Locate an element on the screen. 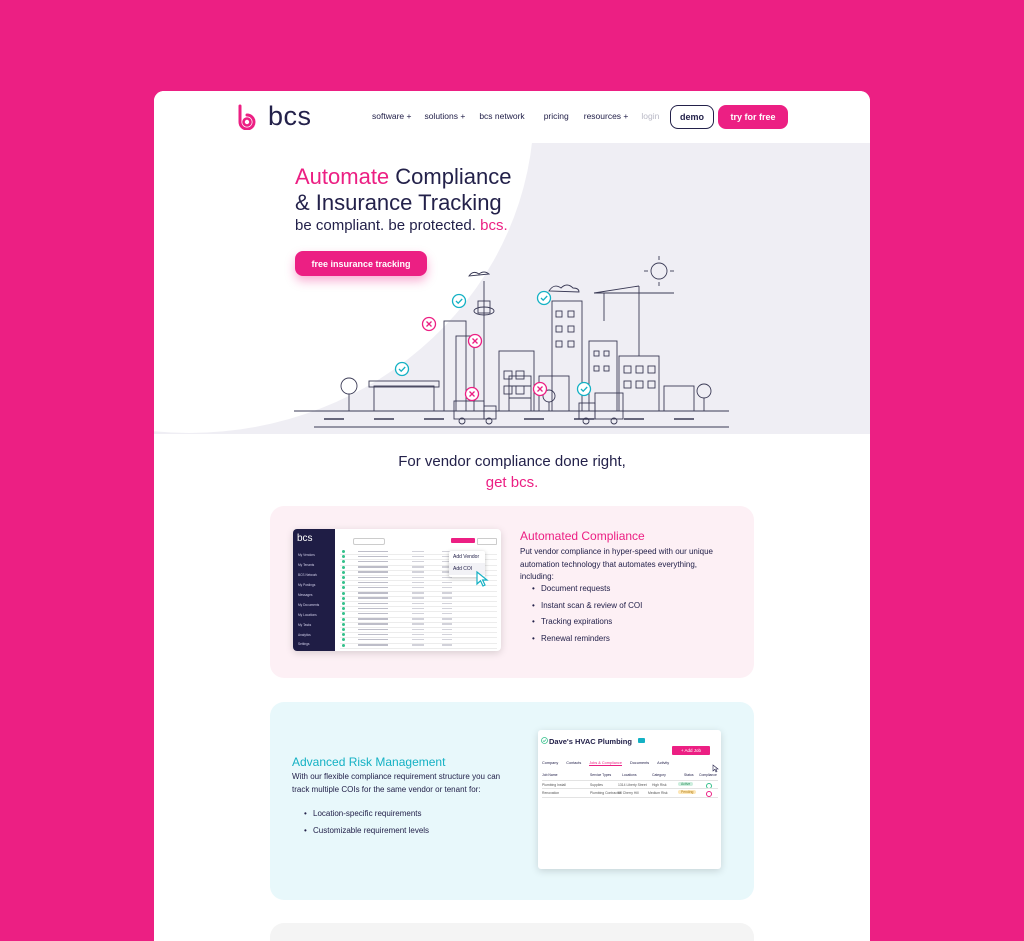 The height and width of the screenshot is (941, 1024). nav-resources: resources + is located at coordinates (606, 116).